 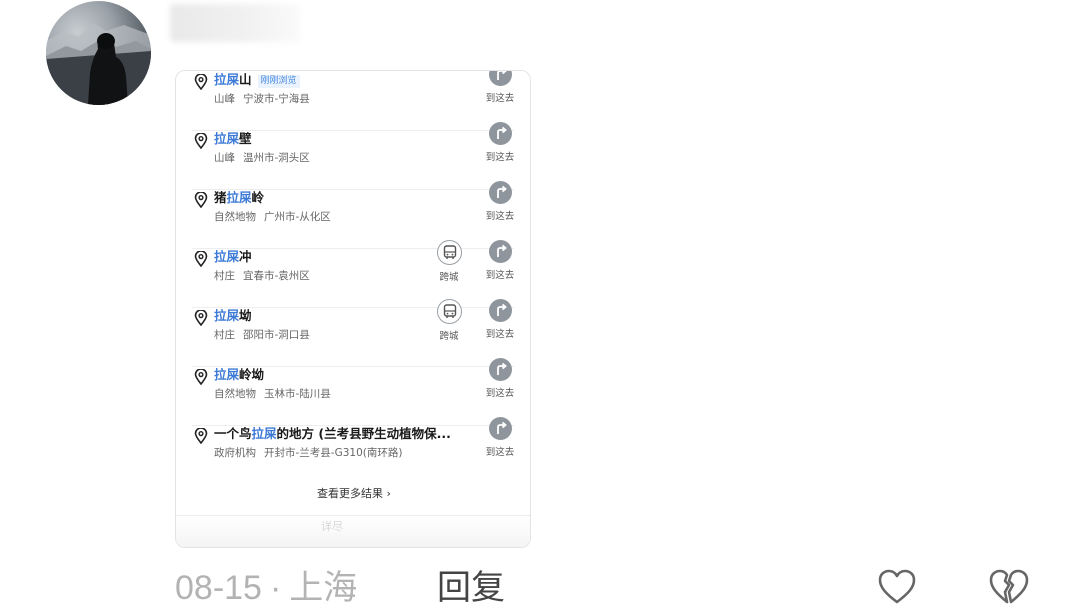 What do you see at coordinates (471, 588) in the screenshot?
I see `reply-button: 回复` at bounding box center [471, 588].